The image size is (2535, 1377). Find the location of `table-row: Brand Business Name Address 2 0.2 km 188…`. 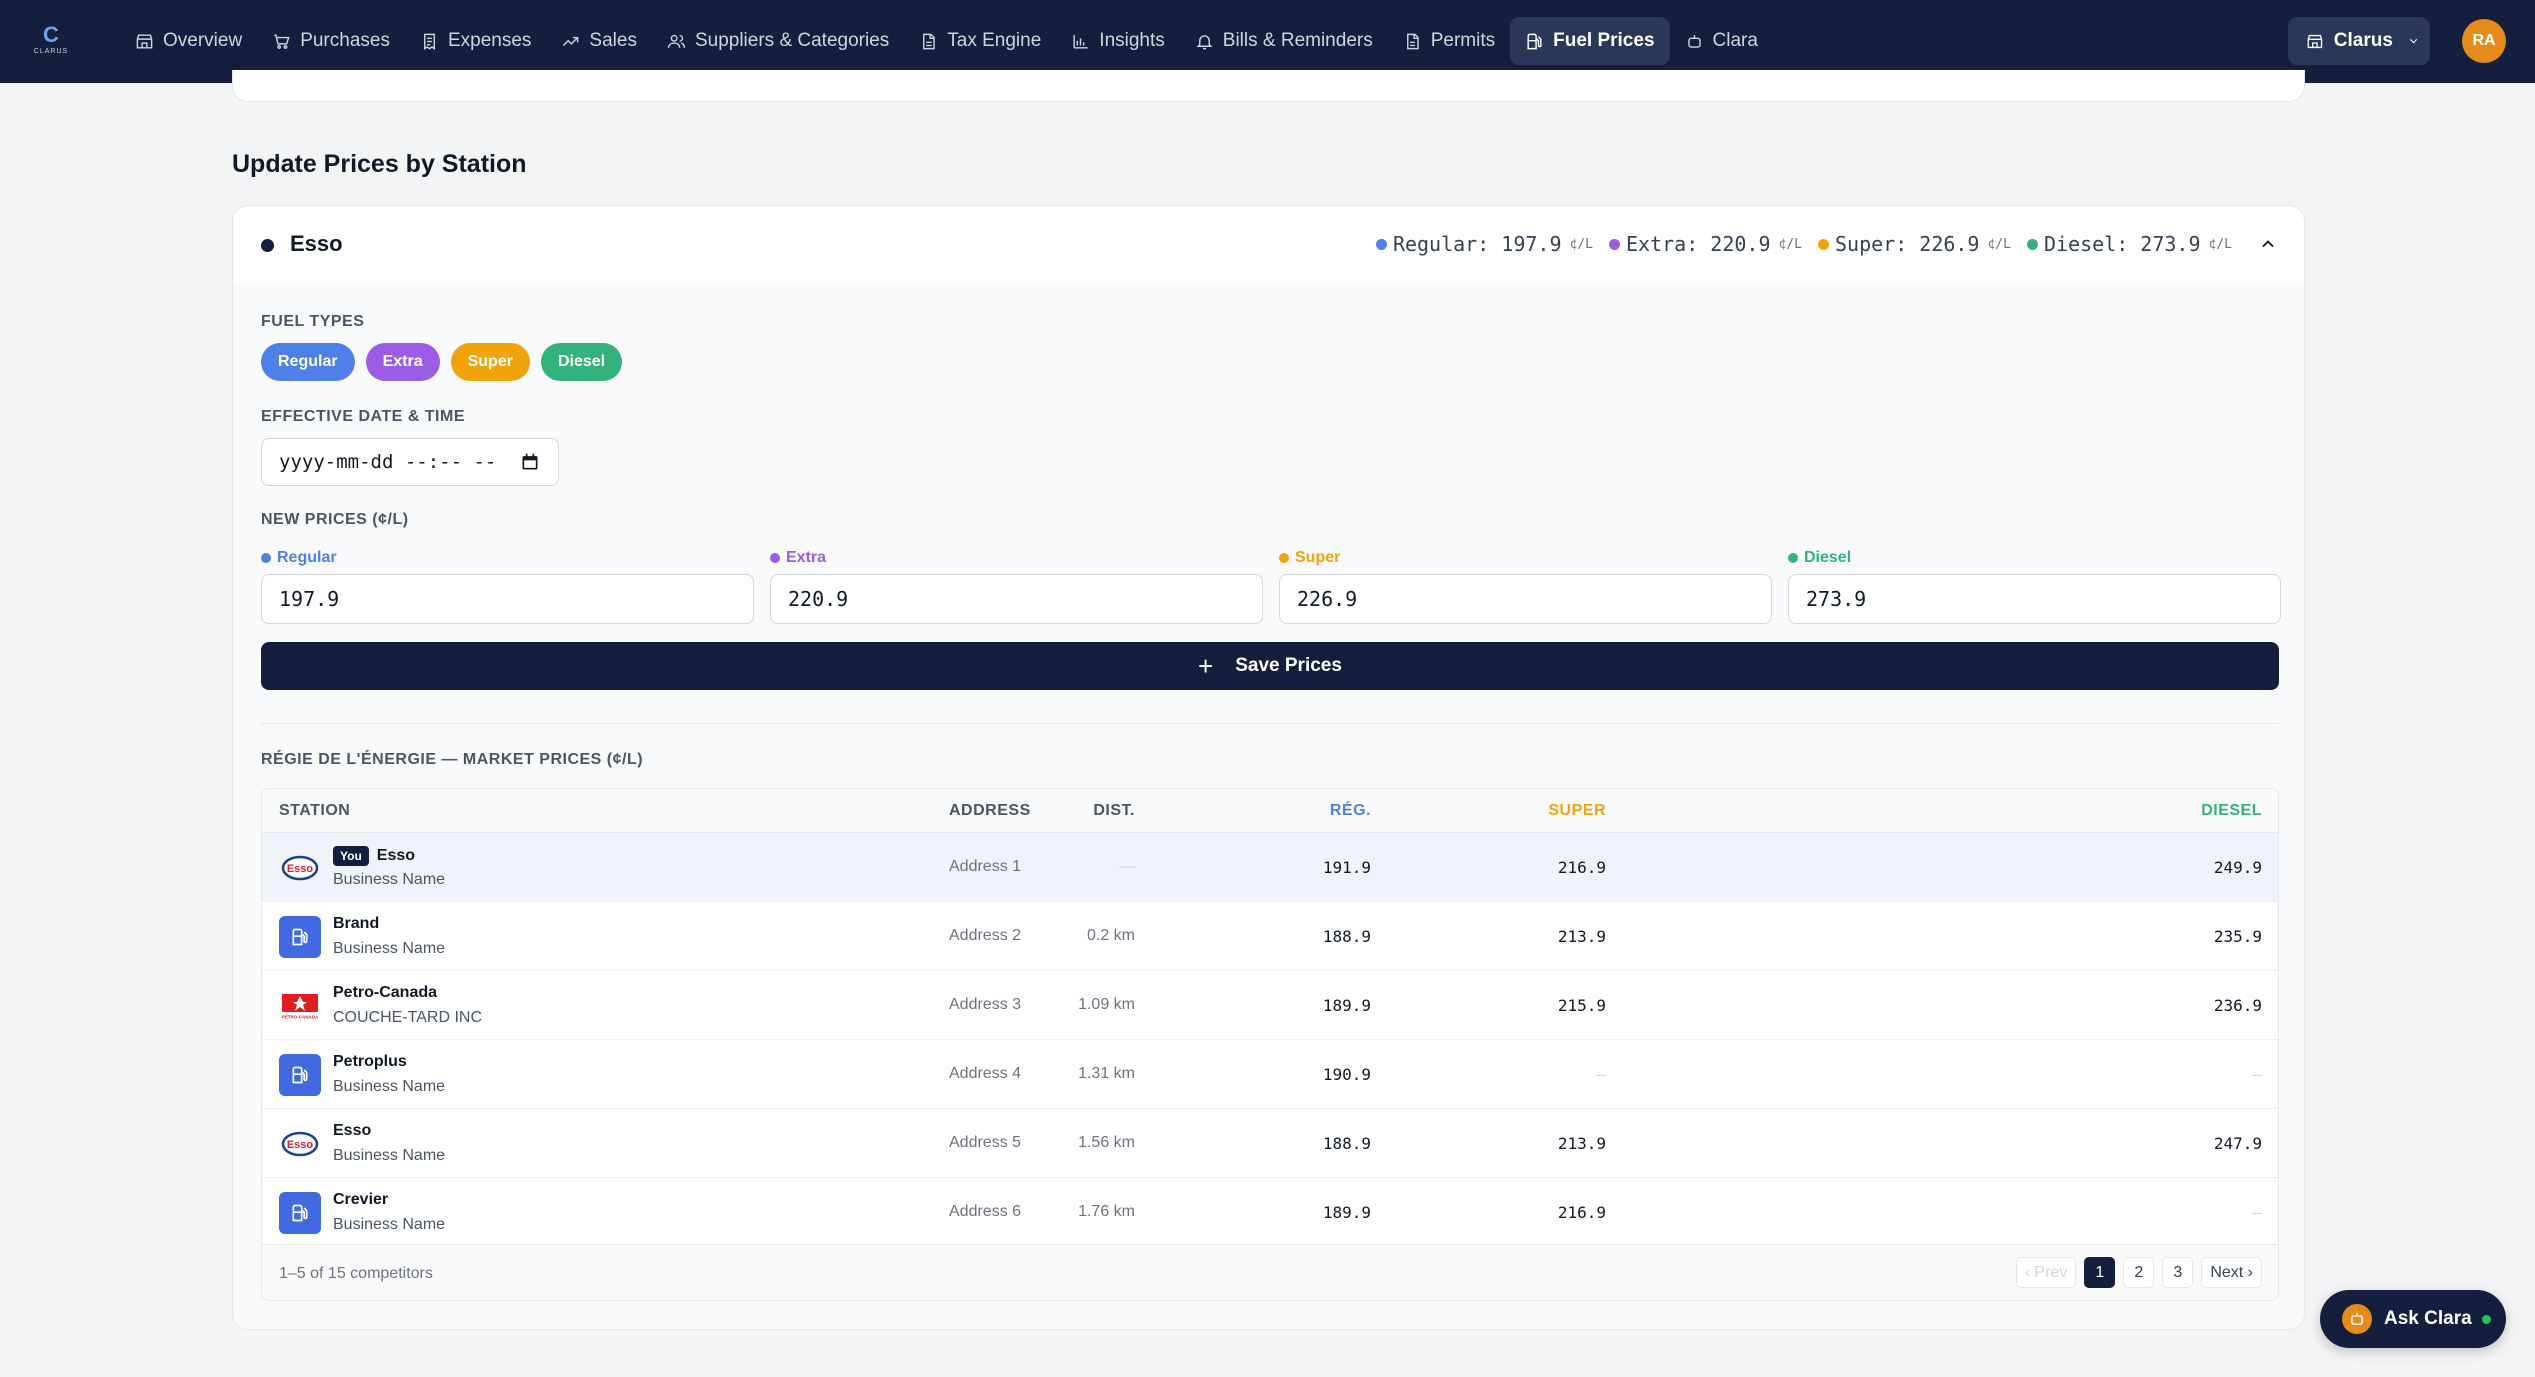

table-row: Brand Business Name Address 2 0.2 km 188… is located at coordinates (1270, 936).